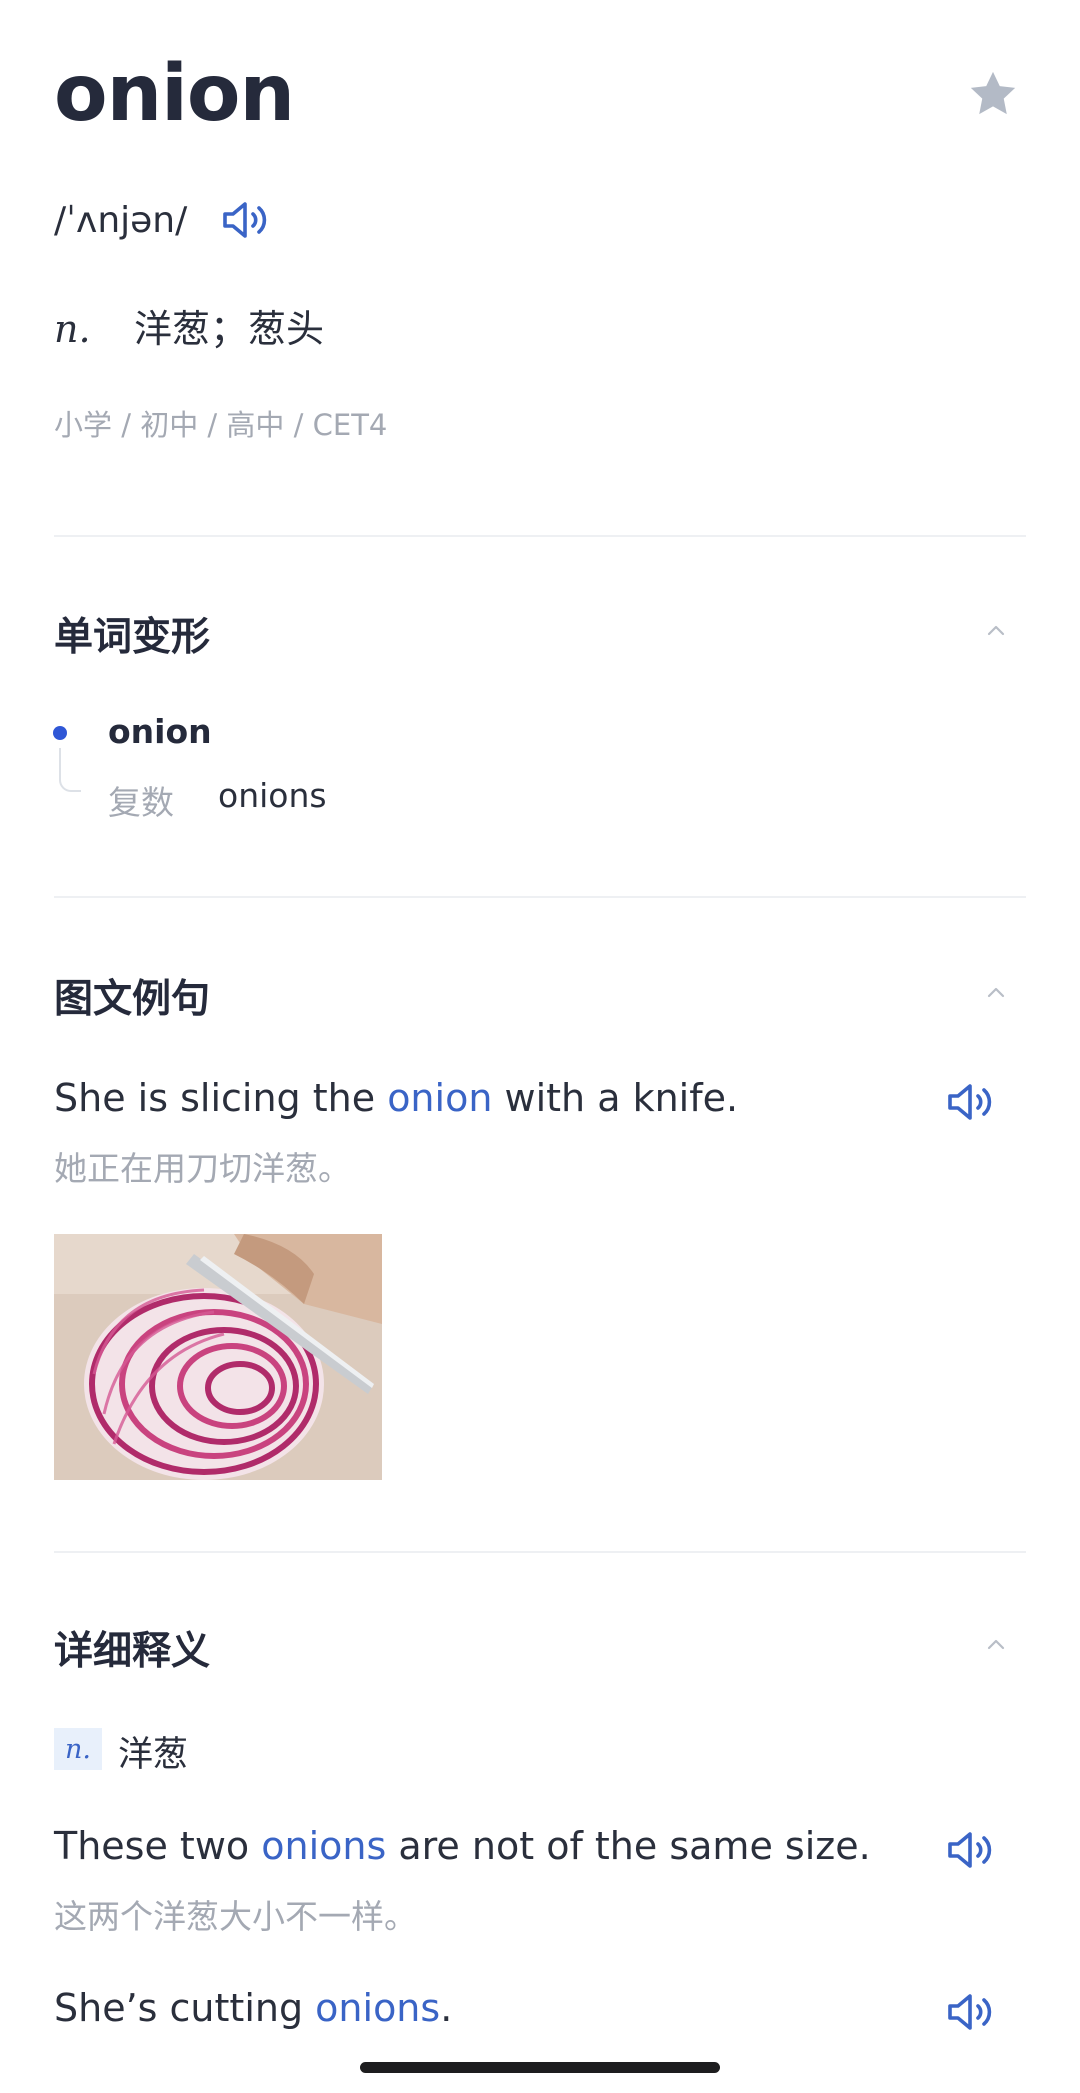  I want to click on section-title-detail: 详细释义, so click(132, 1651).